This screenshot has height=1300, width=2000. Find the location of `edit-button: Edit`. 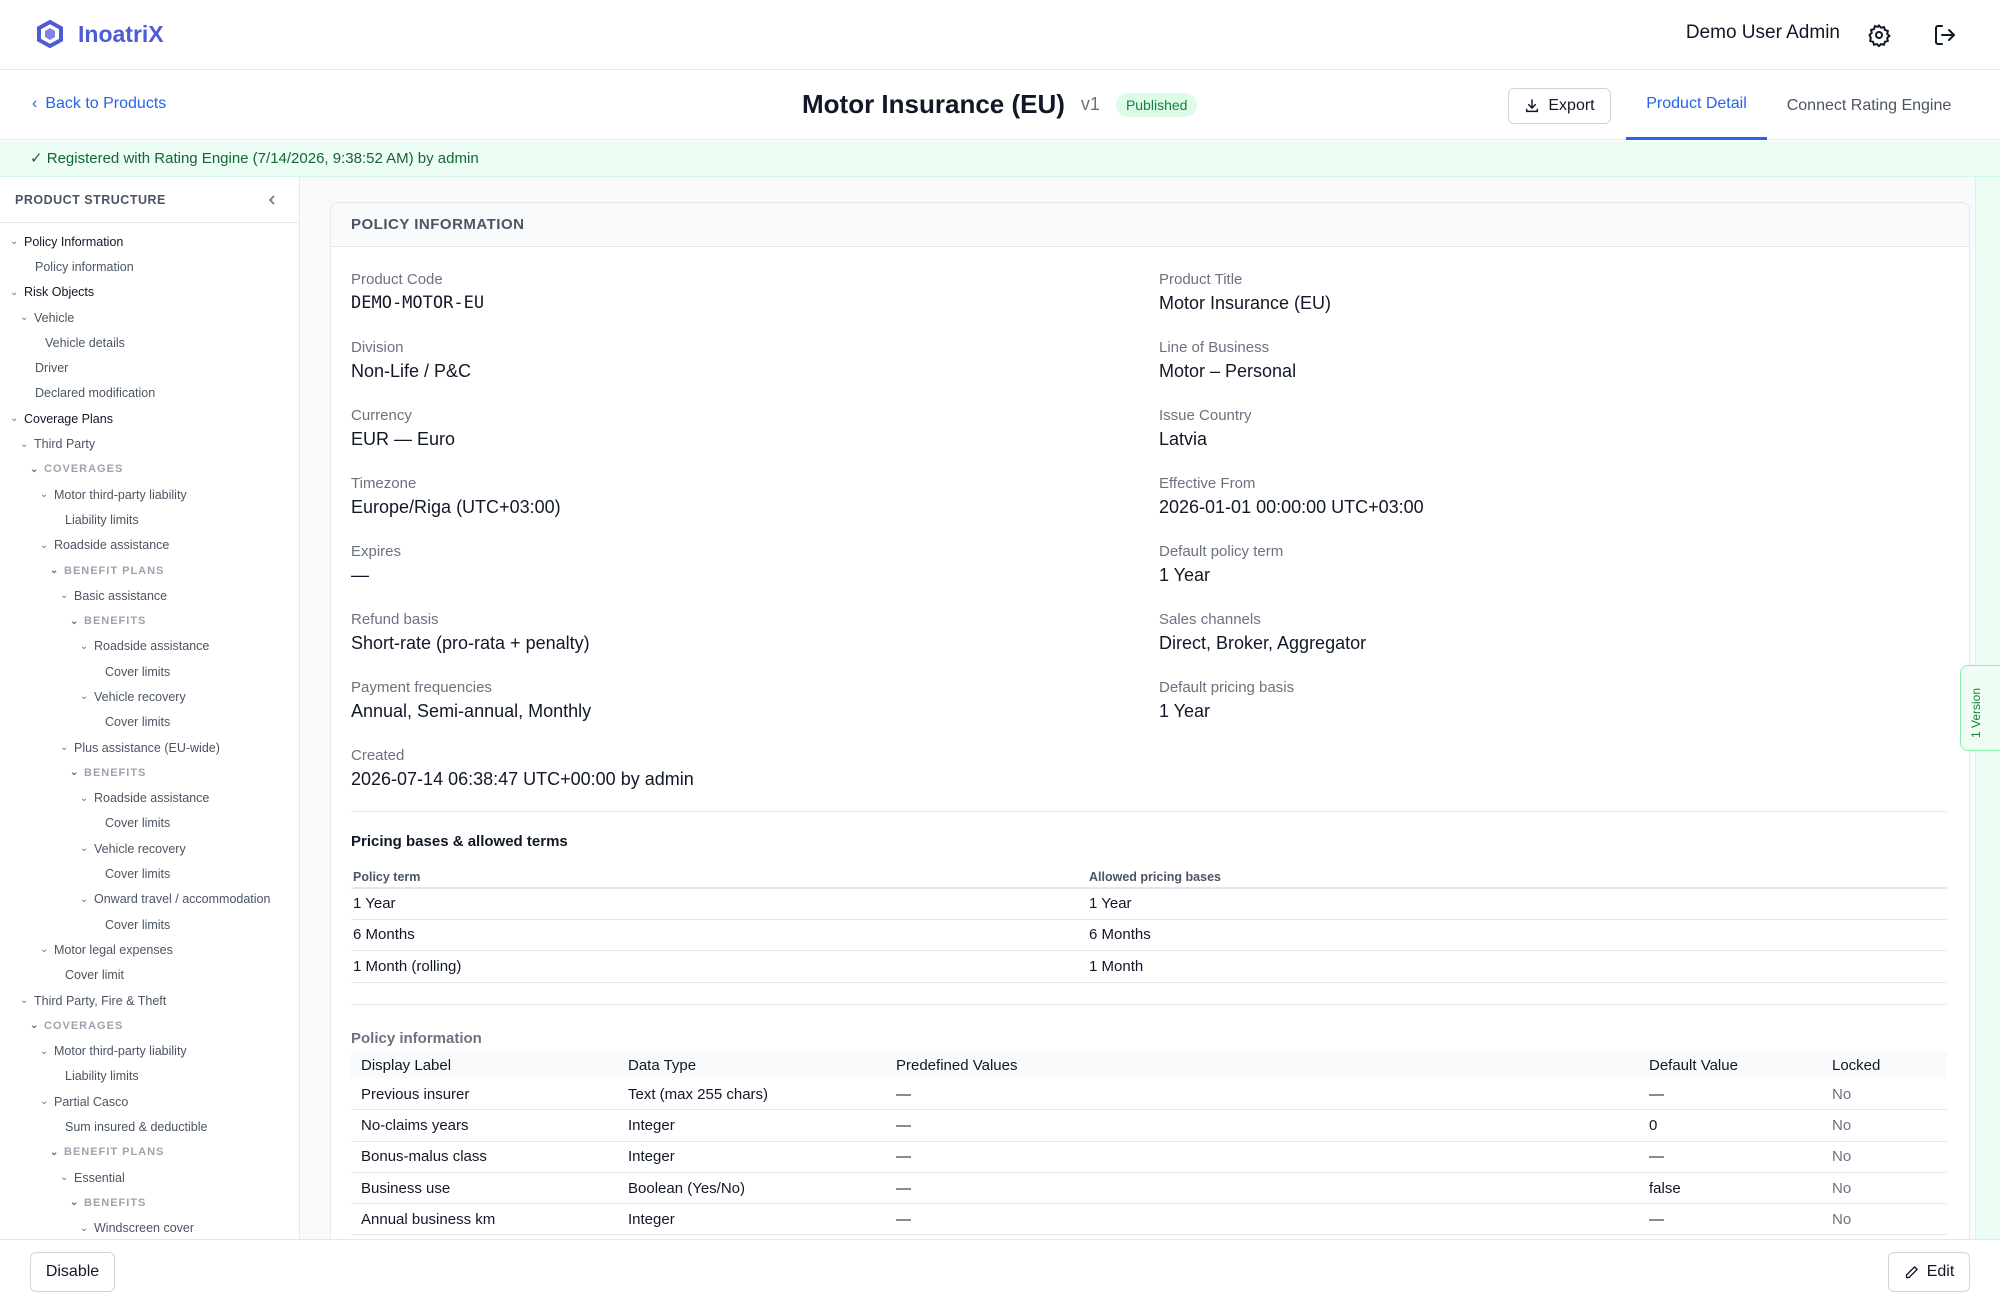

edit-button: Edit is located at coordinates (1929, 1272).